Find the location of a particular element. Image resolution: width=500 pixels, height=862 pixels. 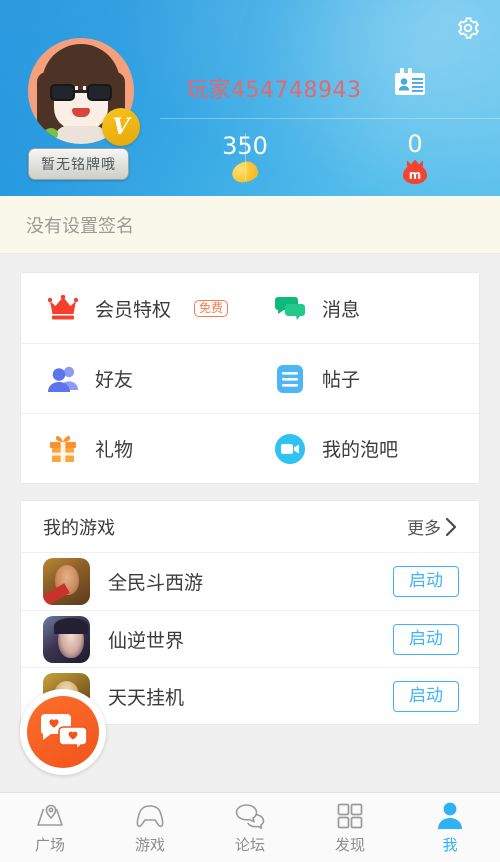

stat-beans: 350 is located at coordinates (245, 157).